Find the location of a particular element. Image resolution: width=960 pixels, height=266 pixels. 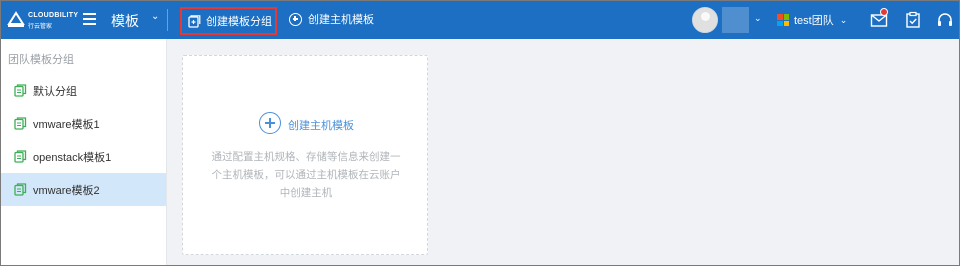

create-host-template-label: 创建主机模板 is located at coordinates (341, 20).